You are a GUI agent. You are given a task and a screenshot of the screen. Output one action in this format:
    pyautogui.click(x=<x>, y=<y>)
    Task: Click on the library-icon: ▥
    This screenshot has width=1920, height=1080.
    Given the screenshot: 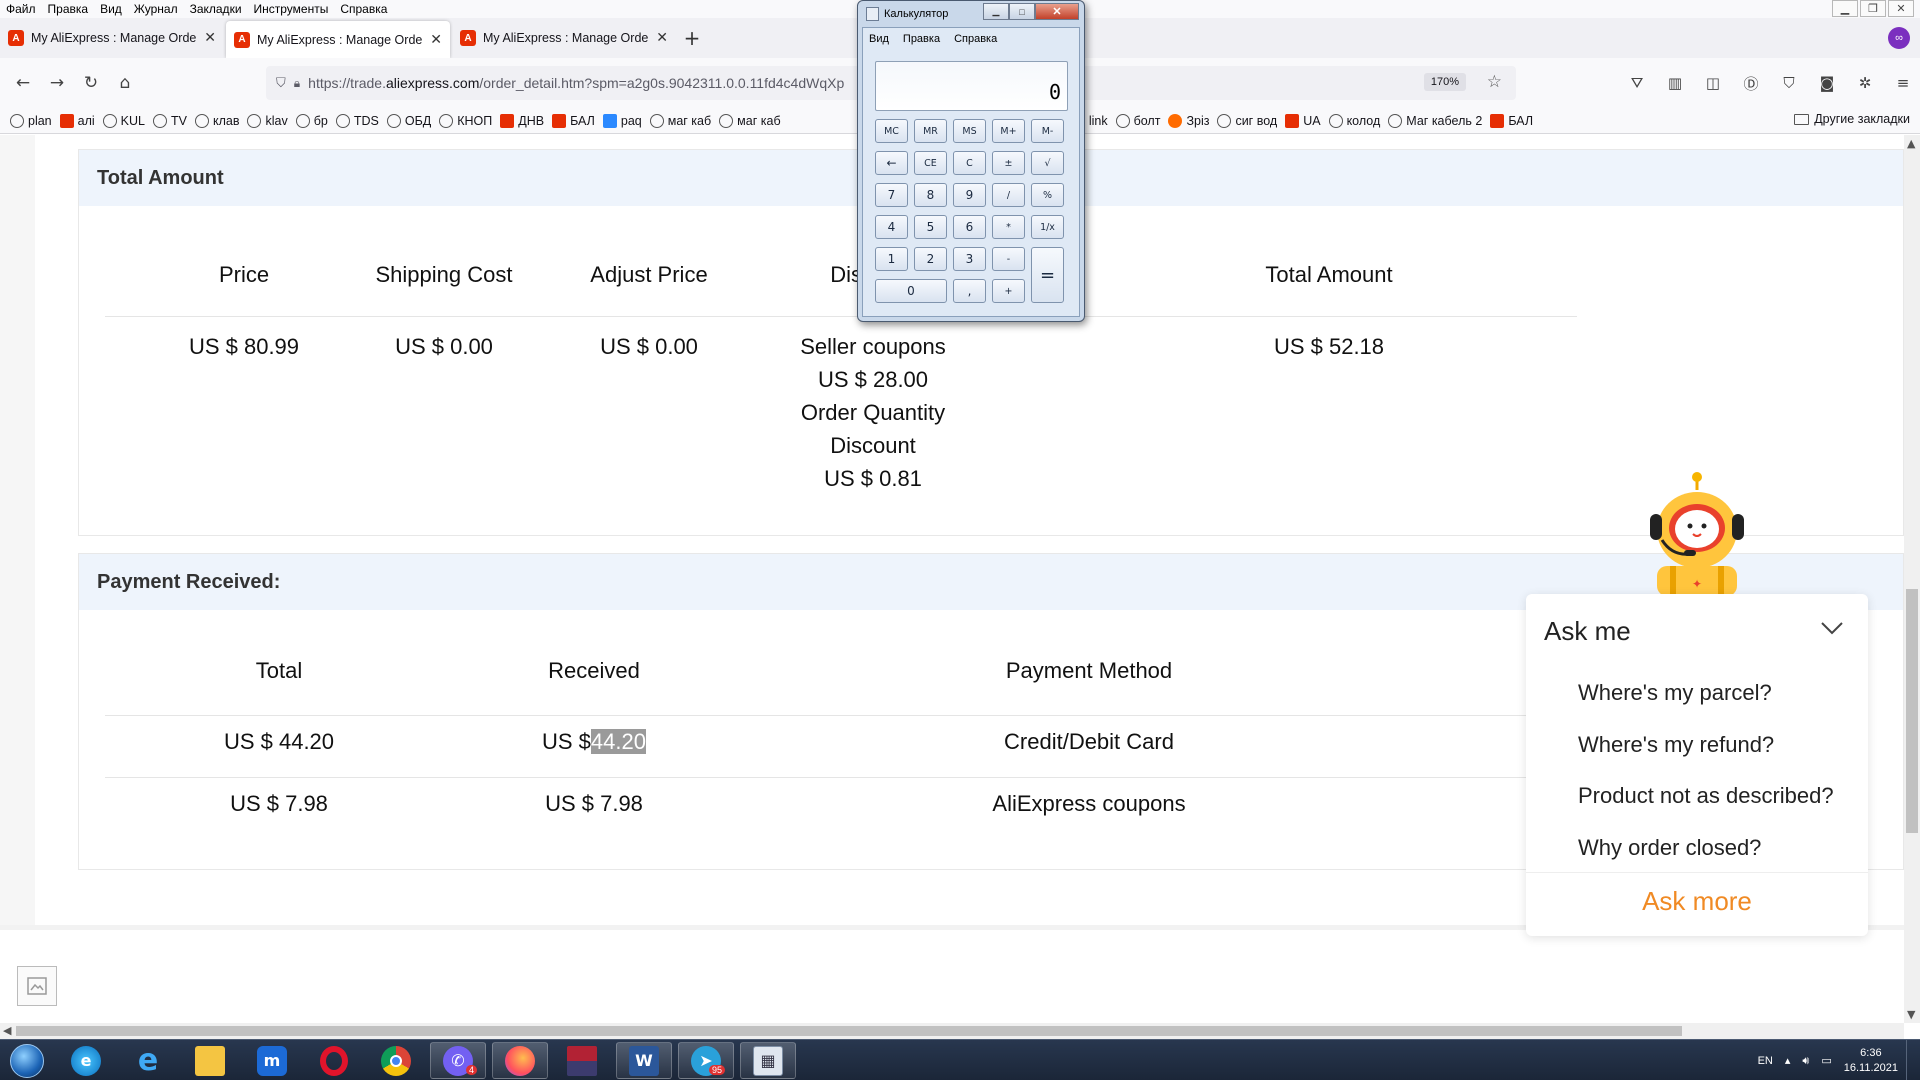 What is the action you would take?
    pyautogui.click(x=1675, y=83)
    